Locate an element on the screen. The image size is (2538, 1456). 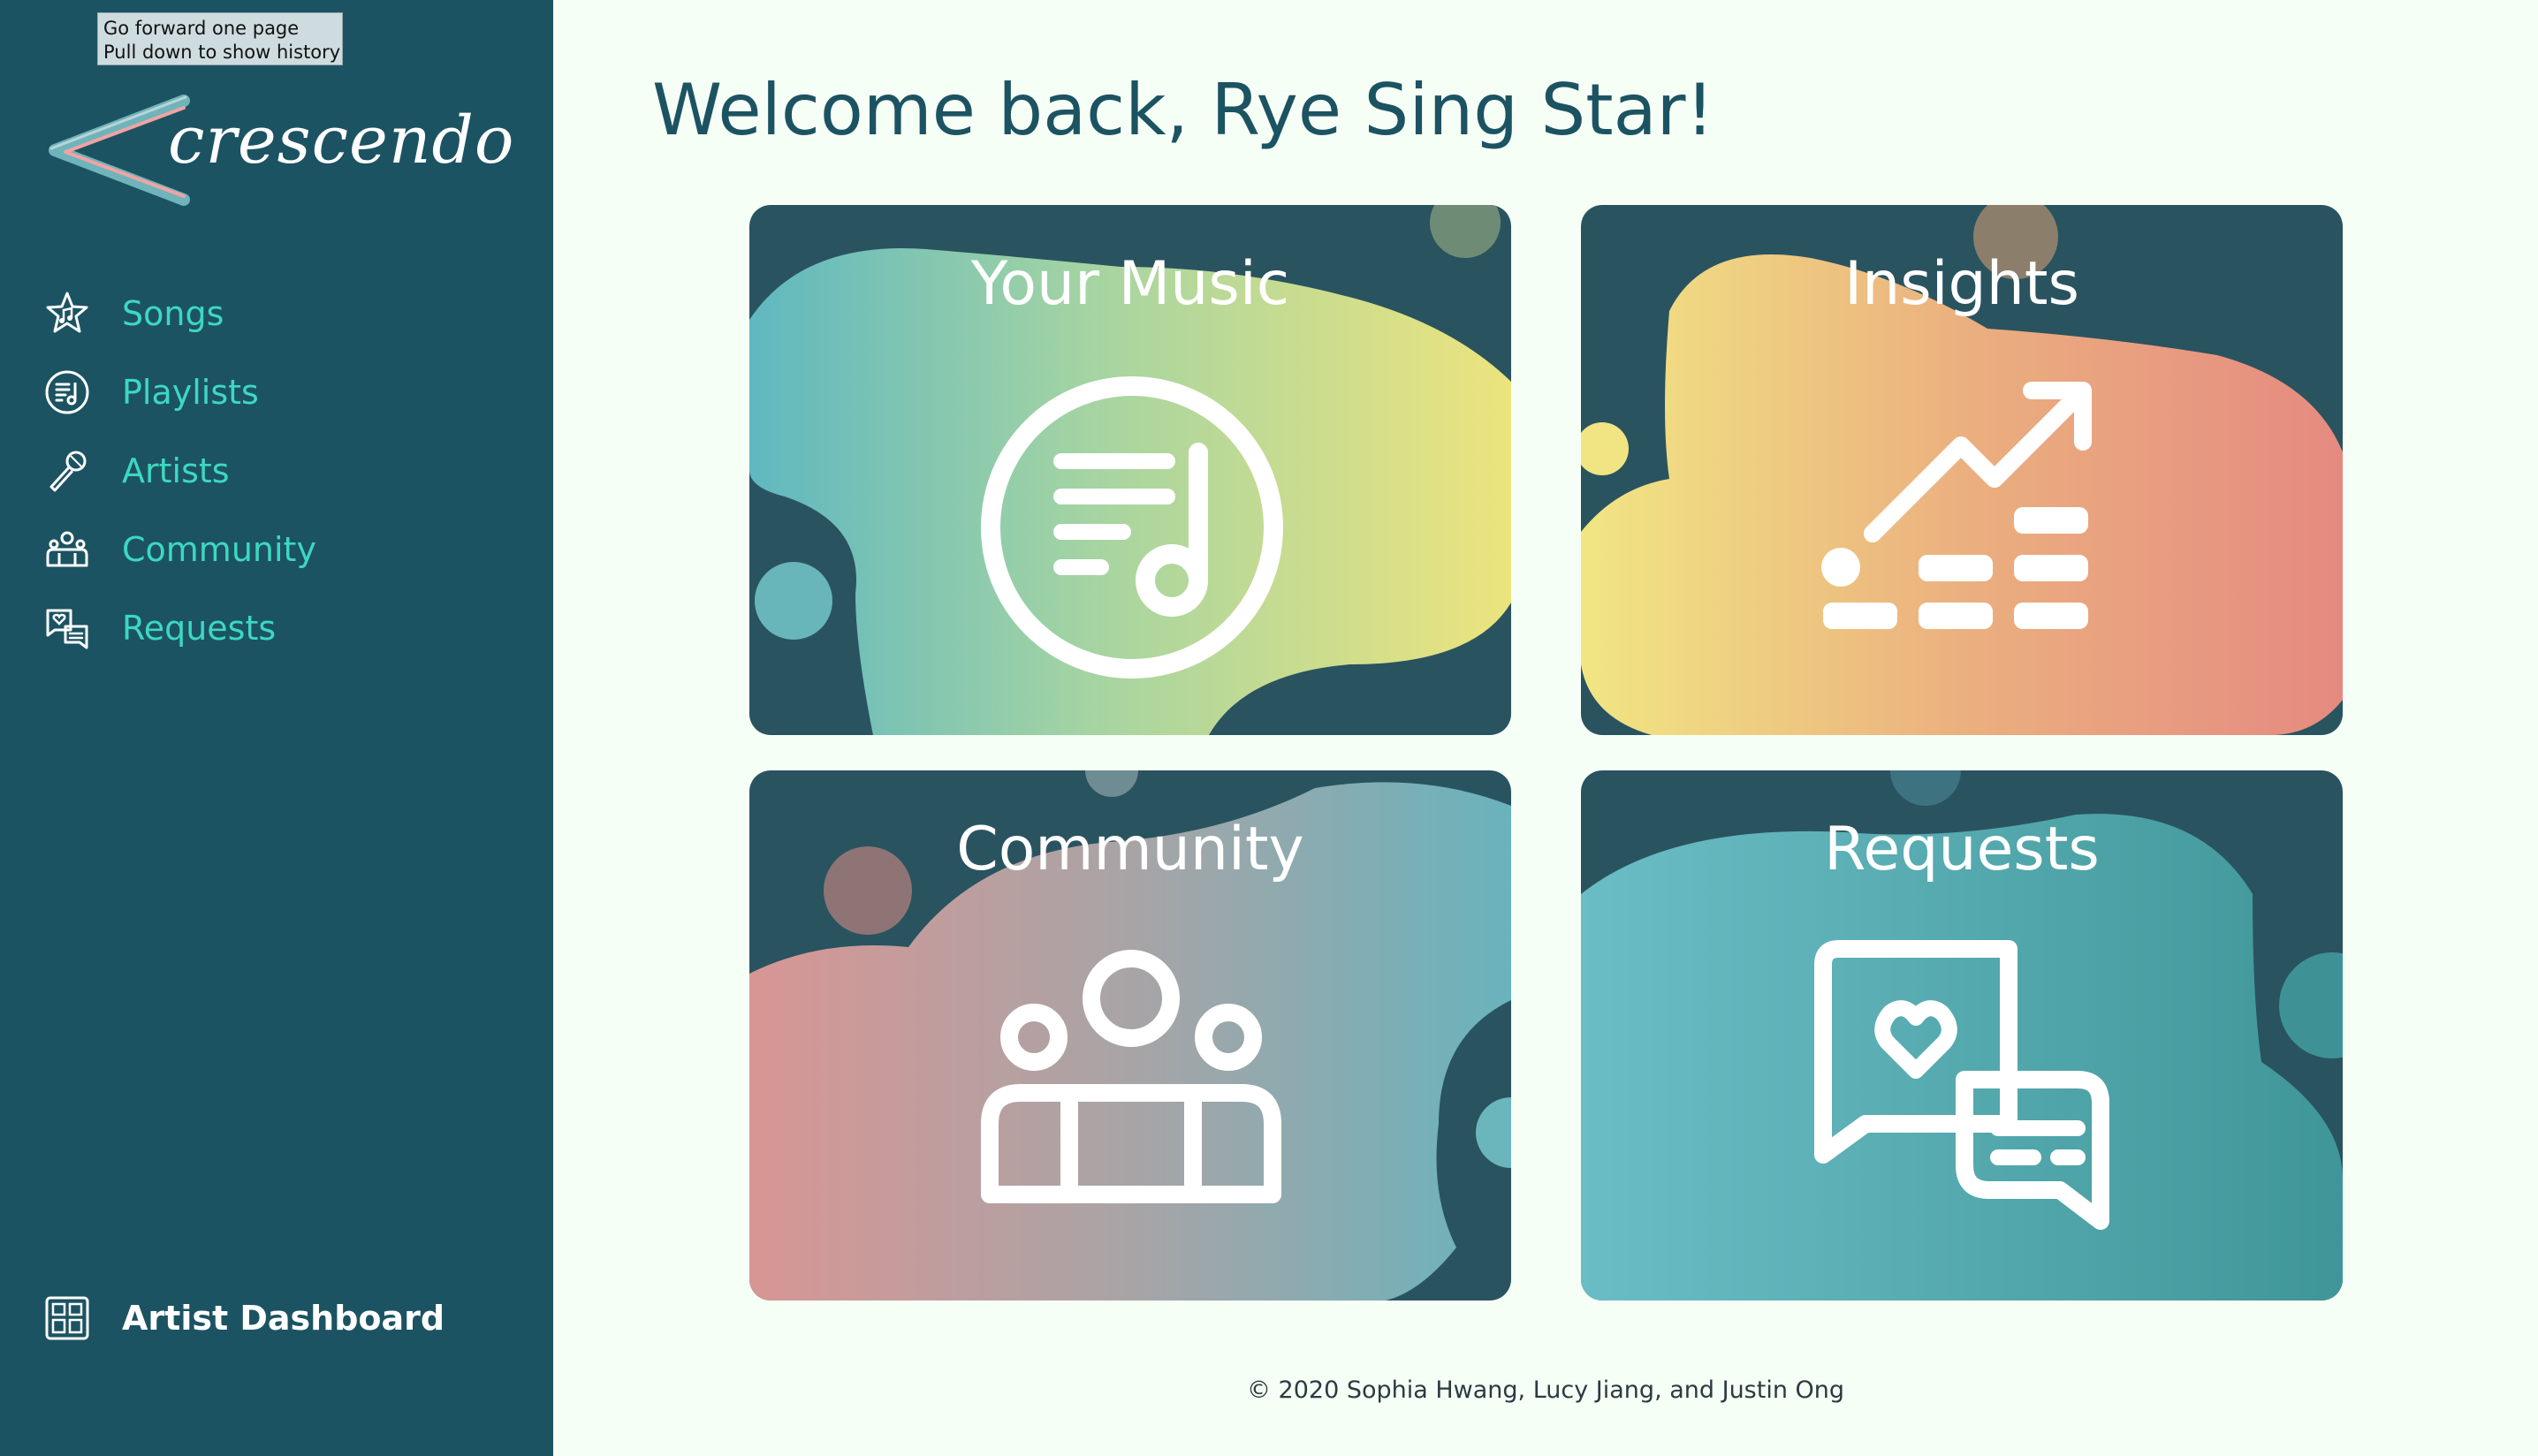
sidebar-item-songs: Songs is located at coordinates (179, 313).